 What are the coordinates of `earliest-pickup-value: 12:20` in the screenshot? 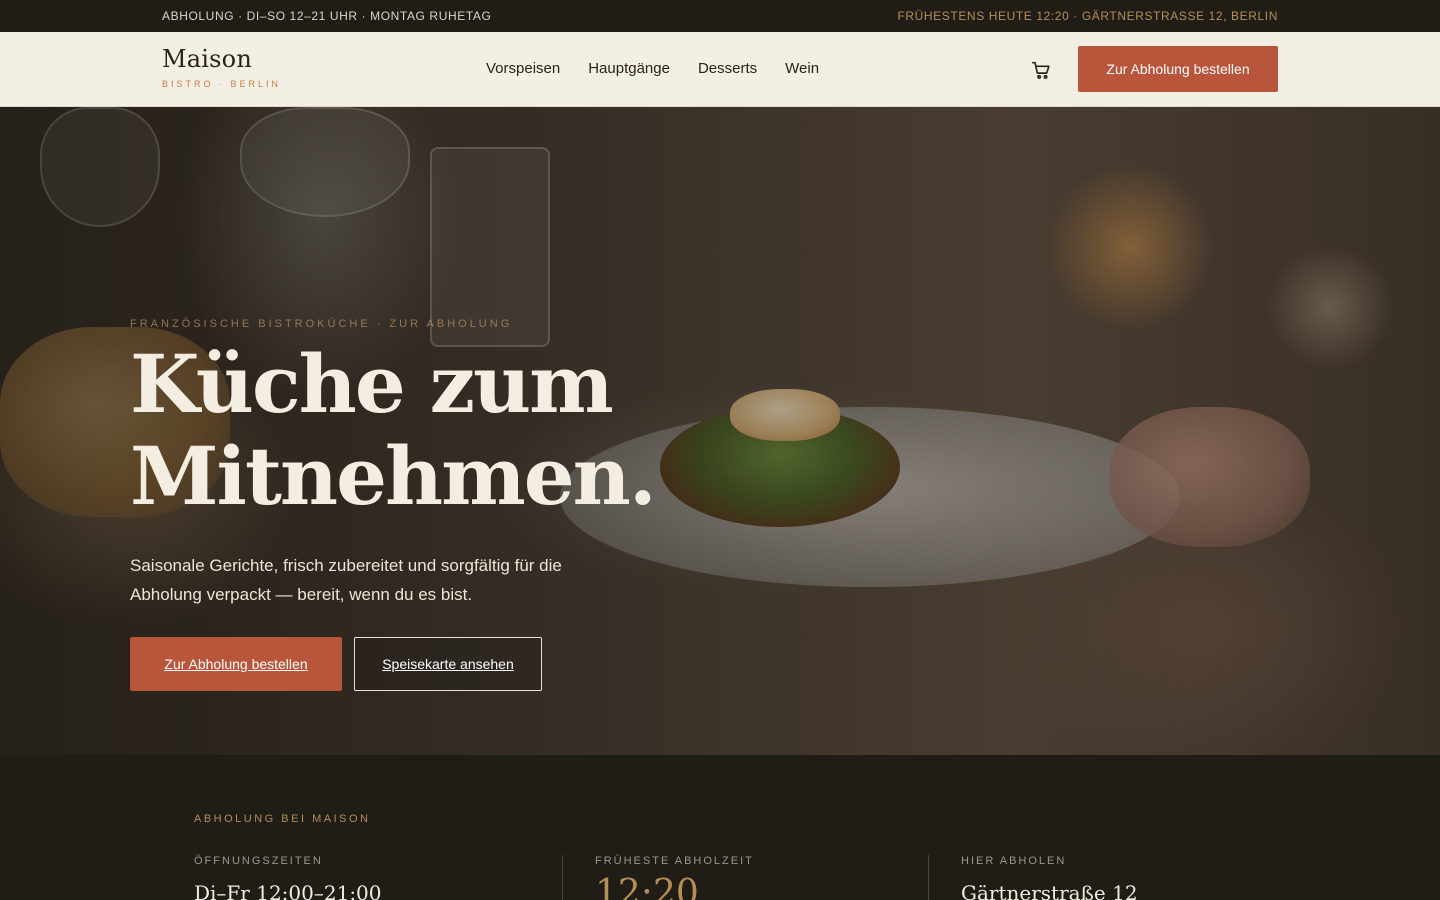 It's located at (647, 886).